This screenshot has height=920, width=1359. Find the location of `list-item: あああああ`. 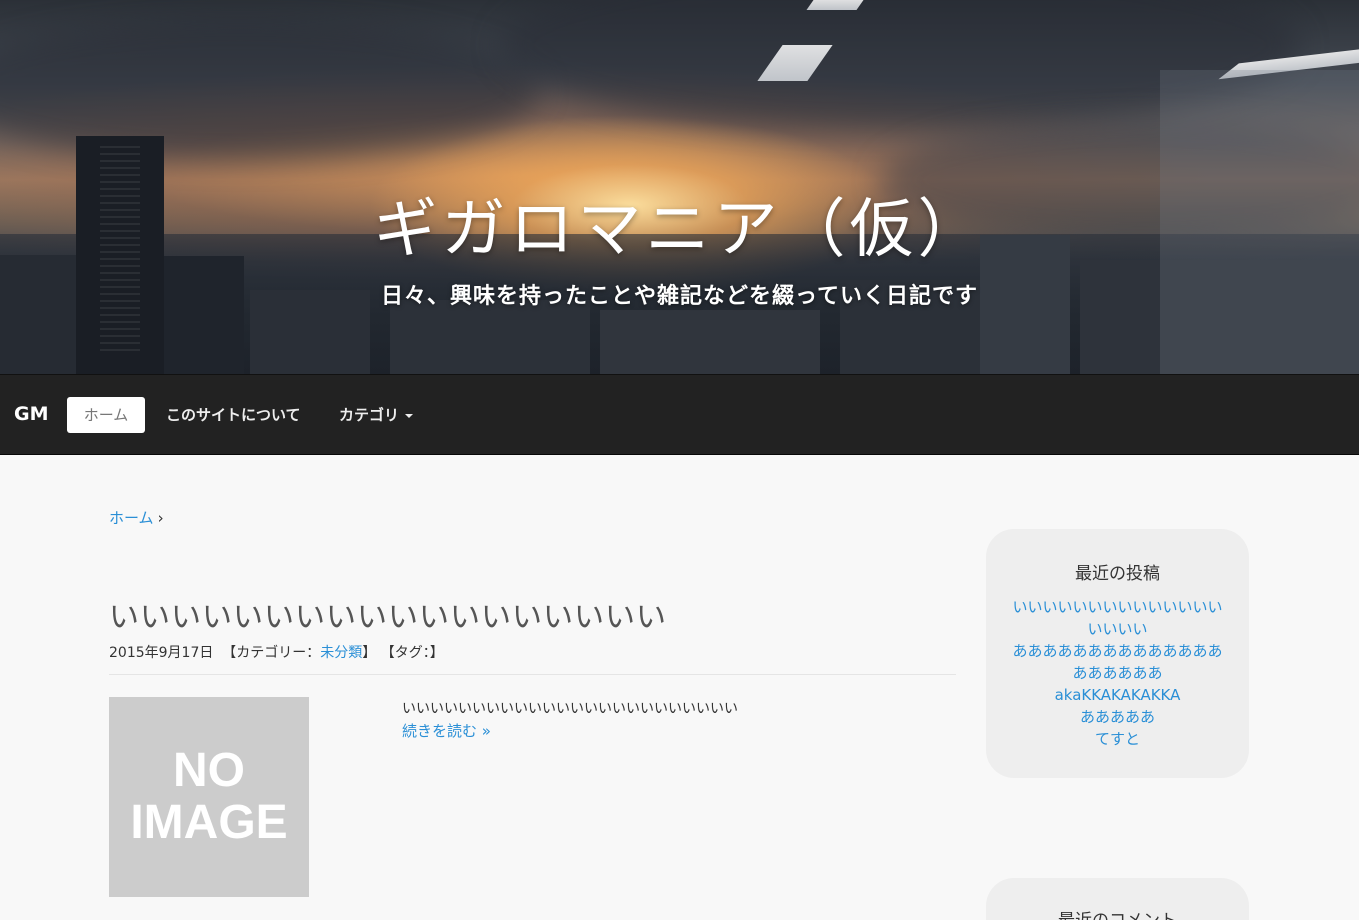

list-item: あああああ is located at coordinates (1117, 717).